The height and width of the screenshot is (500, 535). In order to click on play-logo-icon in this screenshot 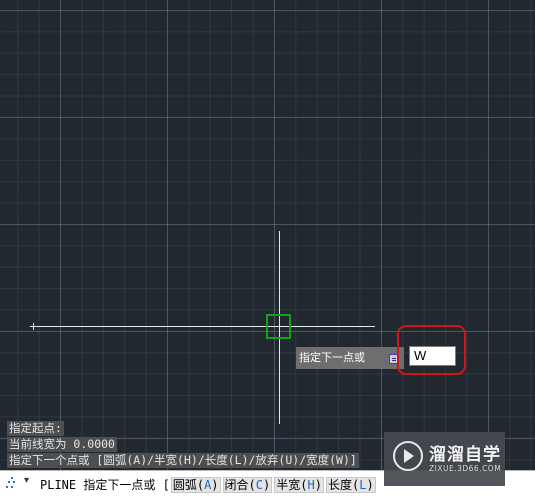, I will do `click(408, 456)`.